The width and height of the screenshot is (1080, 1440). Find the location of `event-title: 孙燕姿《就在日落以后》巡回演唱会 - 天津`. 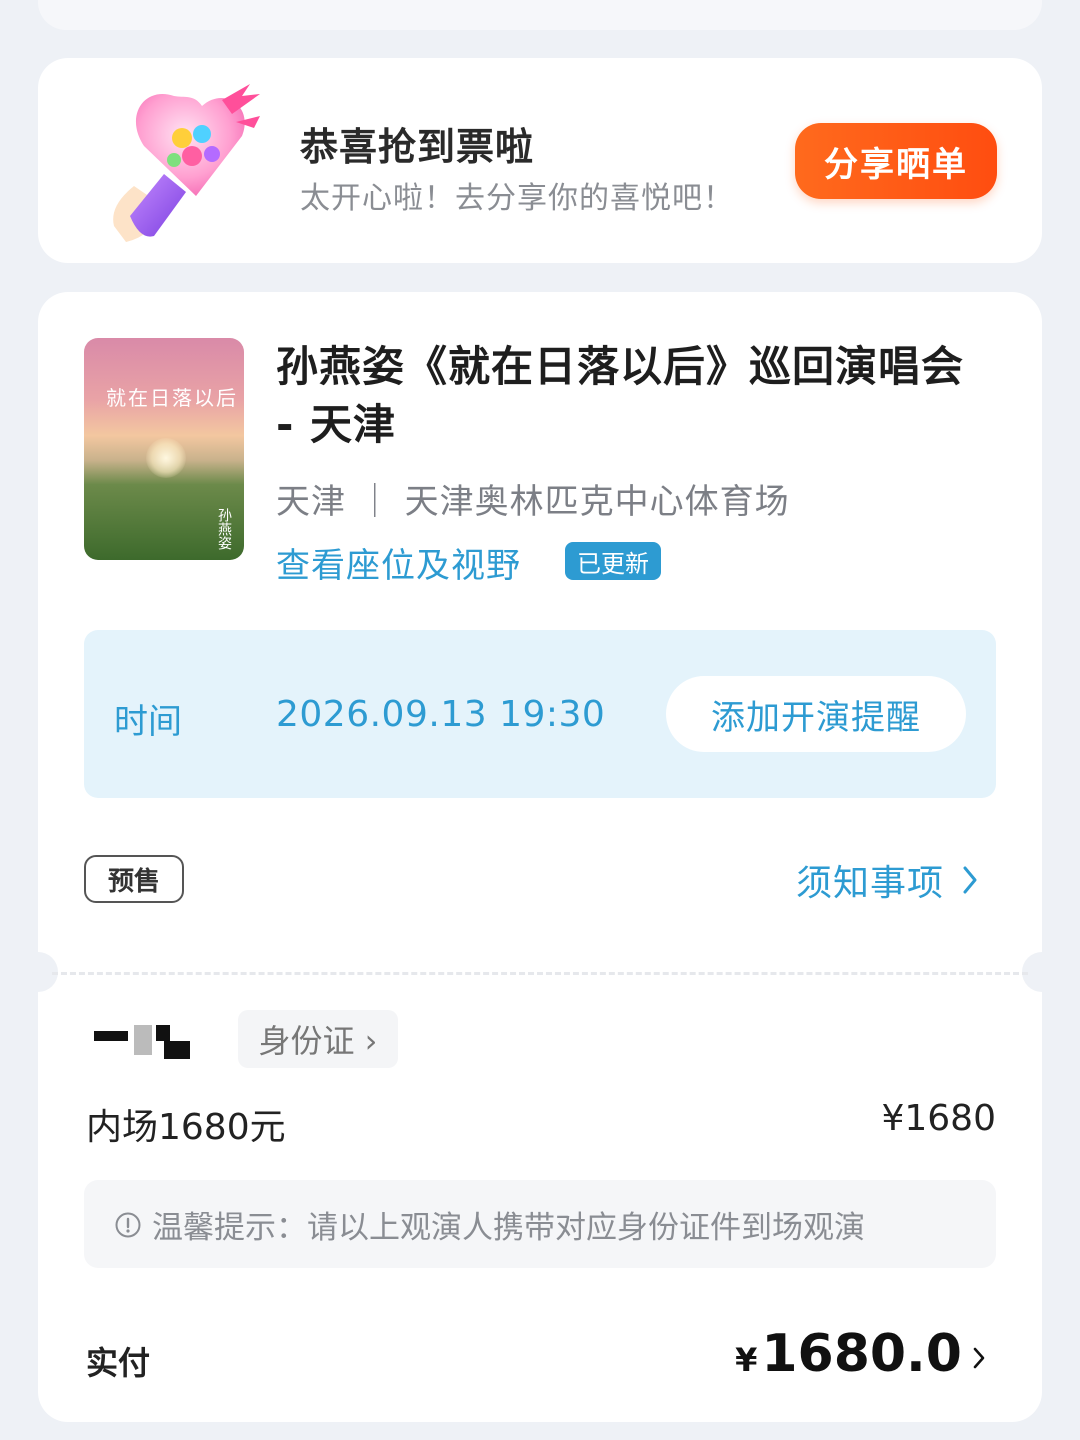

event-title: 孙燕姿《就在日落以后》巡回演唱会 - 天津 is located at coordinates (636, 396).